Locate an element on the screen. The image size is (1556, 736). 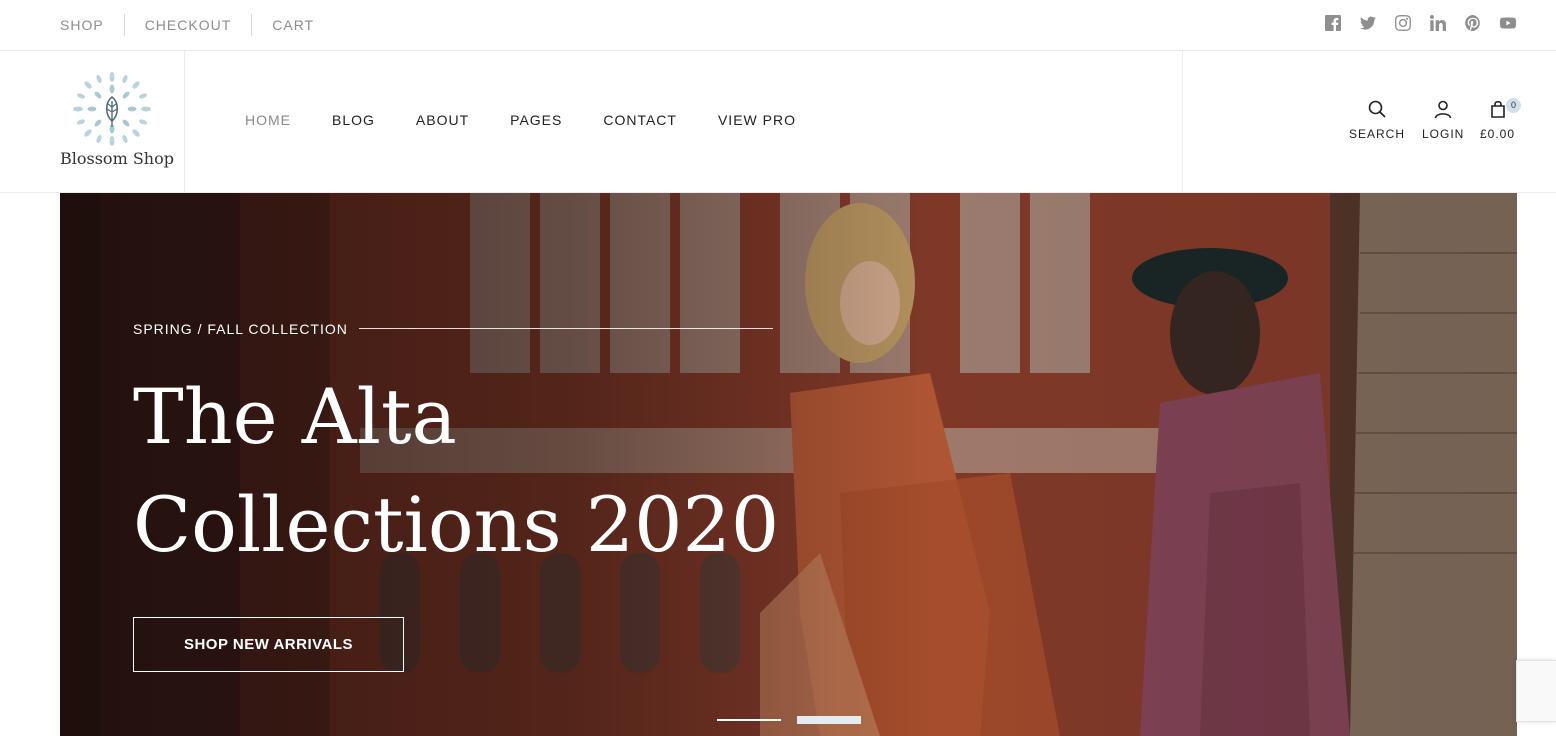
pinterest-icon is located at coordinates (1473, 23).